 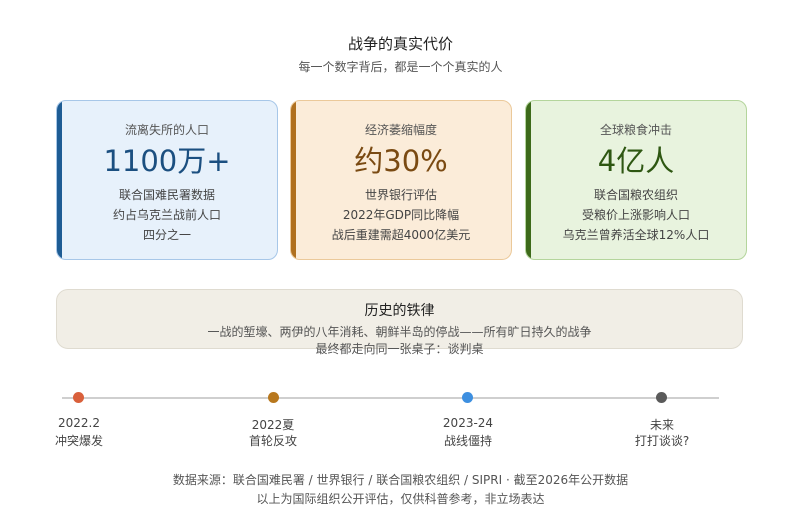 I want to click on page-title: 战争的真实代价, so click(x=400, y=44).